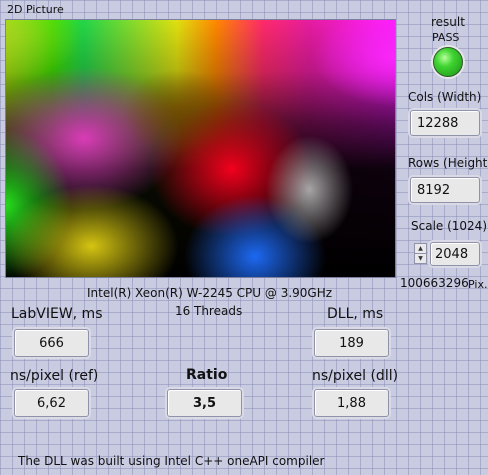 The width and height of the screenshot is (488, 475). What do you see at coordinates (434, 283) in the screenshot?
I see `pixel-count: 100663296` at bounding box center [434, 283].